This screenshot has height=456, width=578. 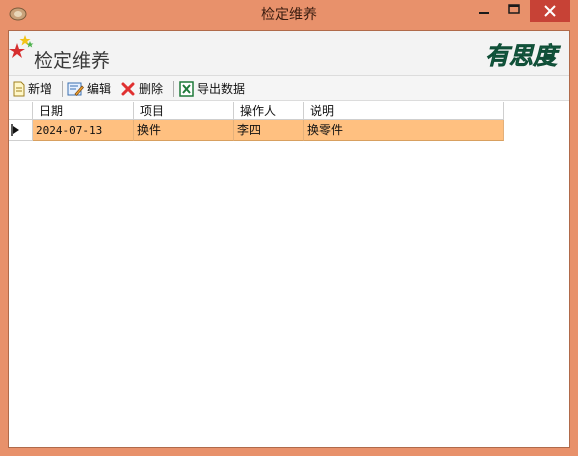 I want to click on delete-button: 删除, so click(x=144, y=89).